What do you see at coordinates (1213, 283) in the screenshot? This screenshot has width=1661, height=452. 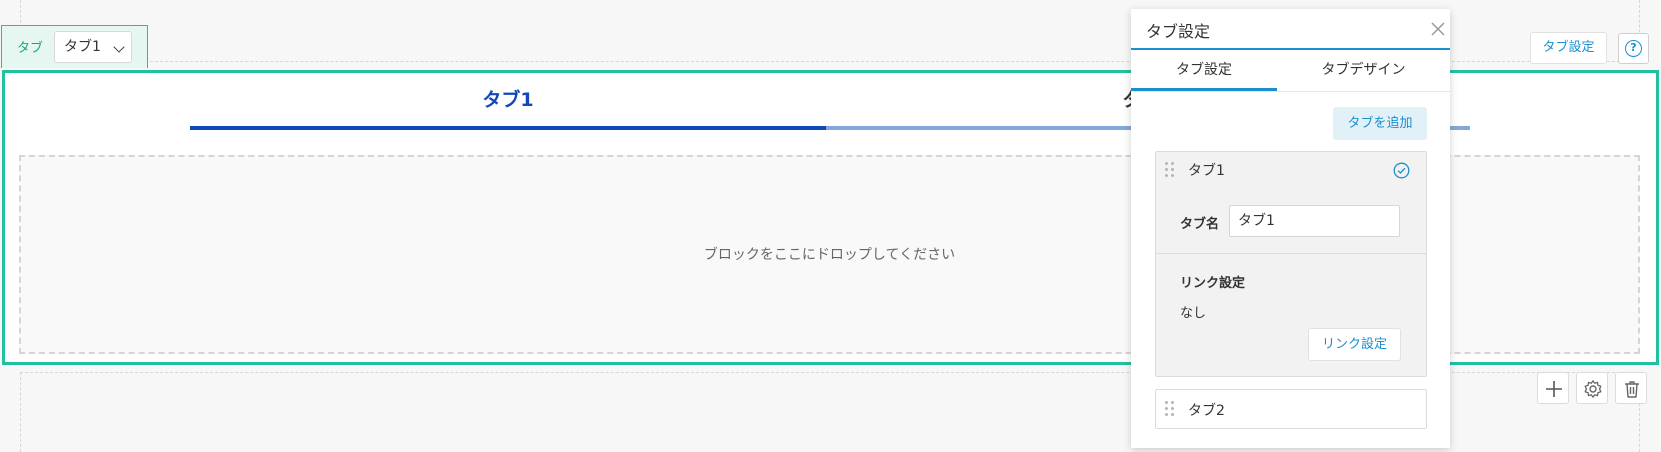 I see `link-settings-heading: リンク設定` at bounding box center [1213, 283].